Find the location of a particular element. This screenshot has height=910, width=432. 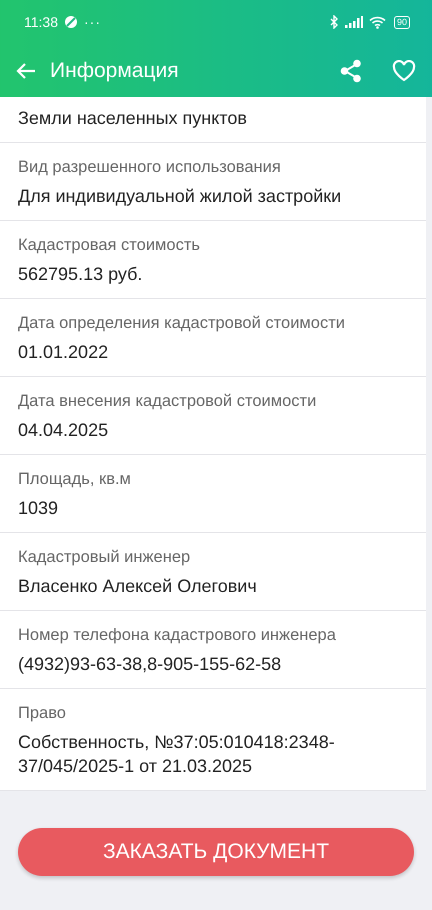

battery-indicator: 90 is located at coordinates (402, 22).